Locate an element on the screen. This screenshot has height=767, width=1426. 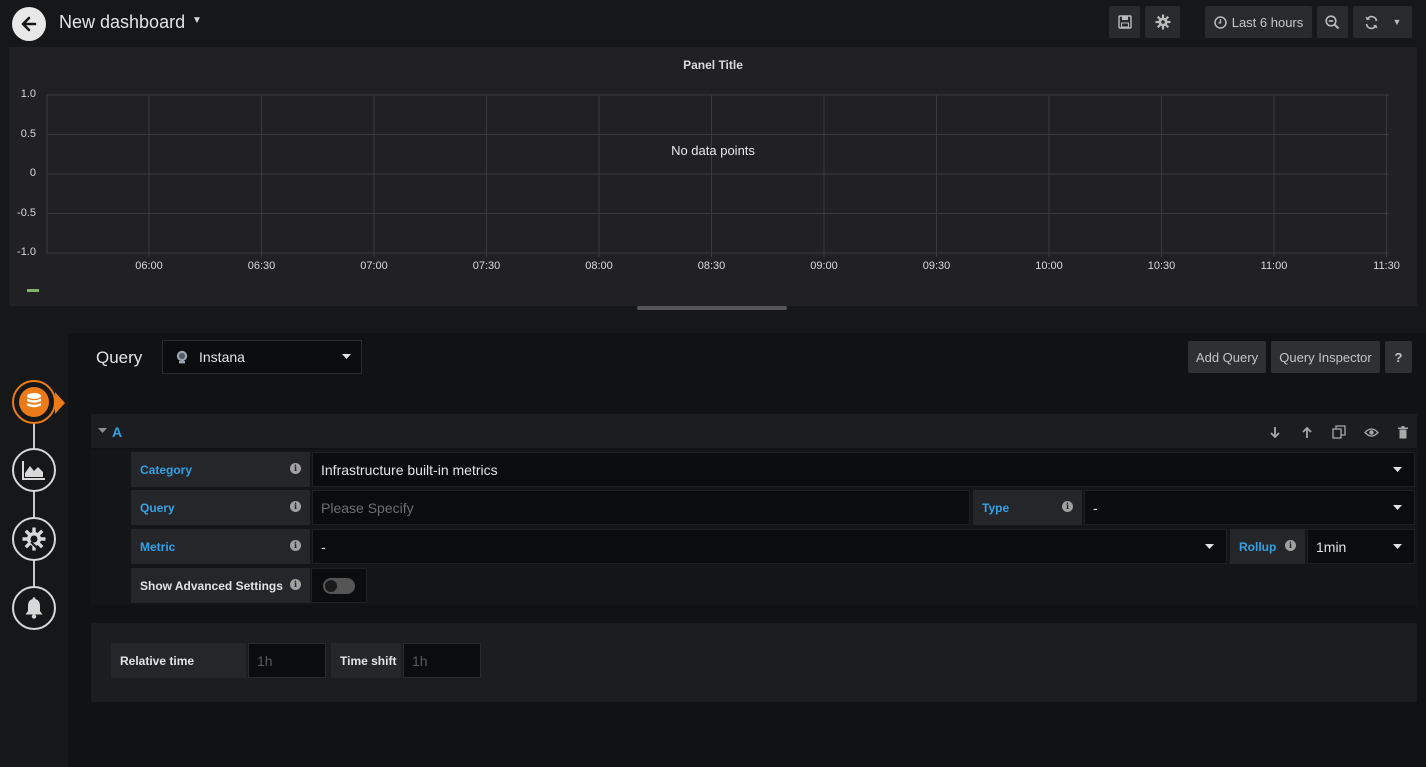
gear-icon is located at coordinates (1162, 22).